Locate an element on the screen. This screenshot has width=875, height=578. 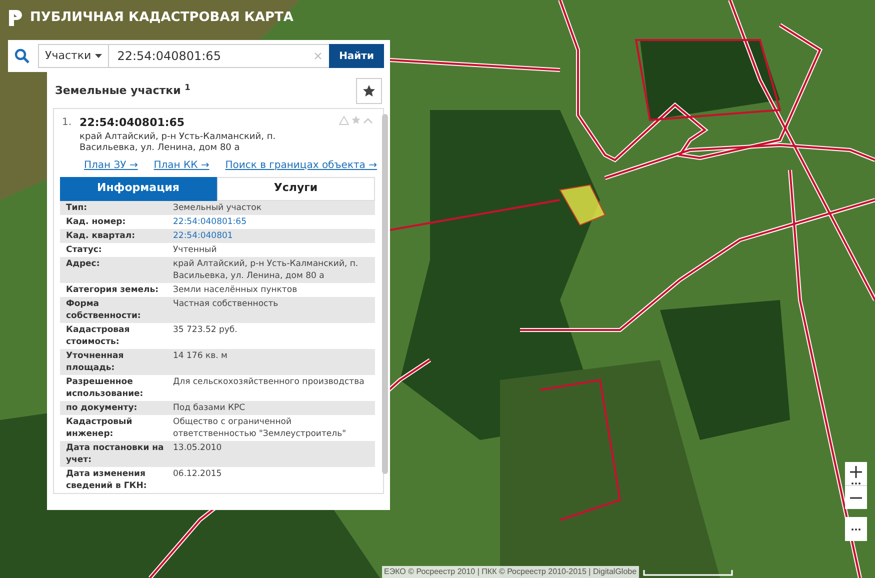
map-attribution: ЕЭКО © Росреестр 2010 | ПКК © Росреестр 2010-2015 | DigitalGlobe is located at coordinates (510, 572).